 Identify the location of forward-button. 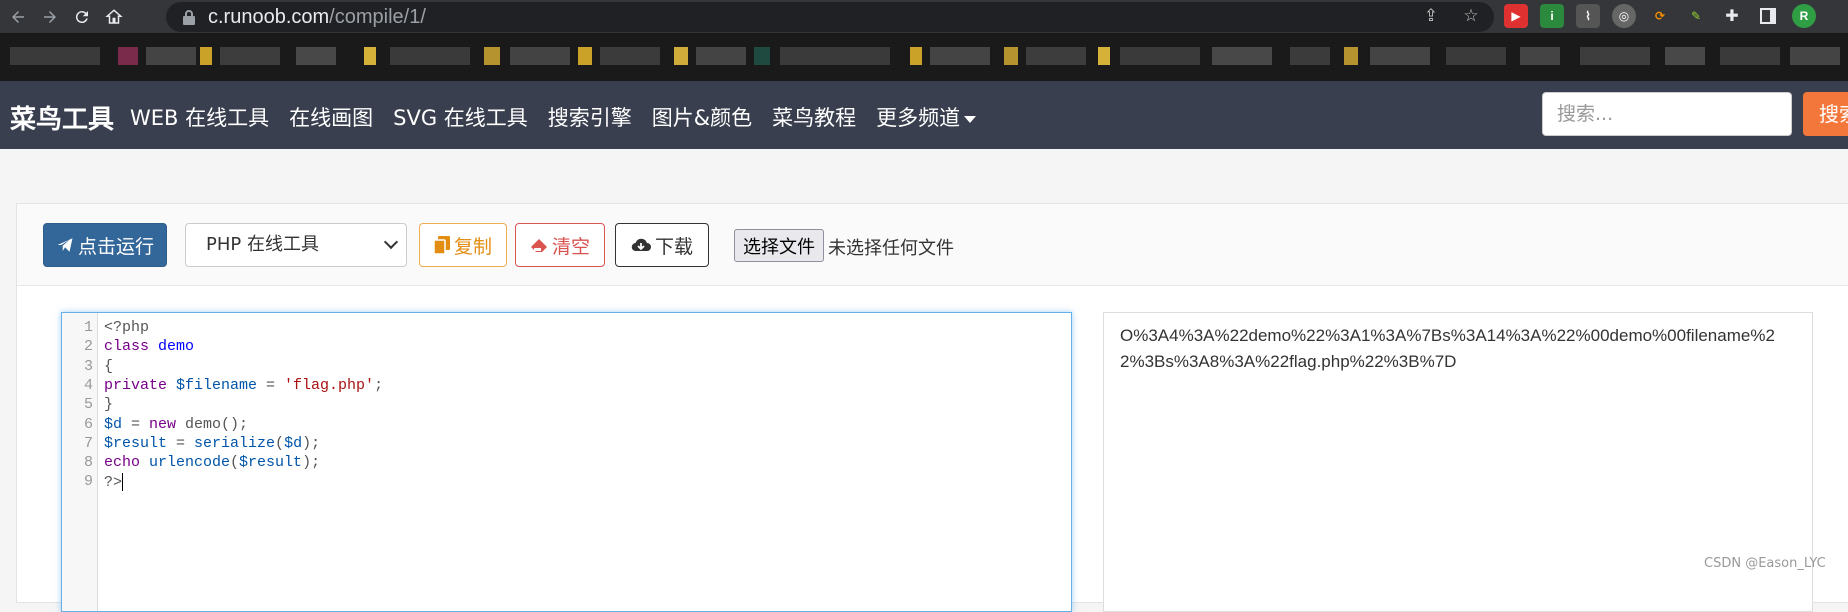
(50, 17).